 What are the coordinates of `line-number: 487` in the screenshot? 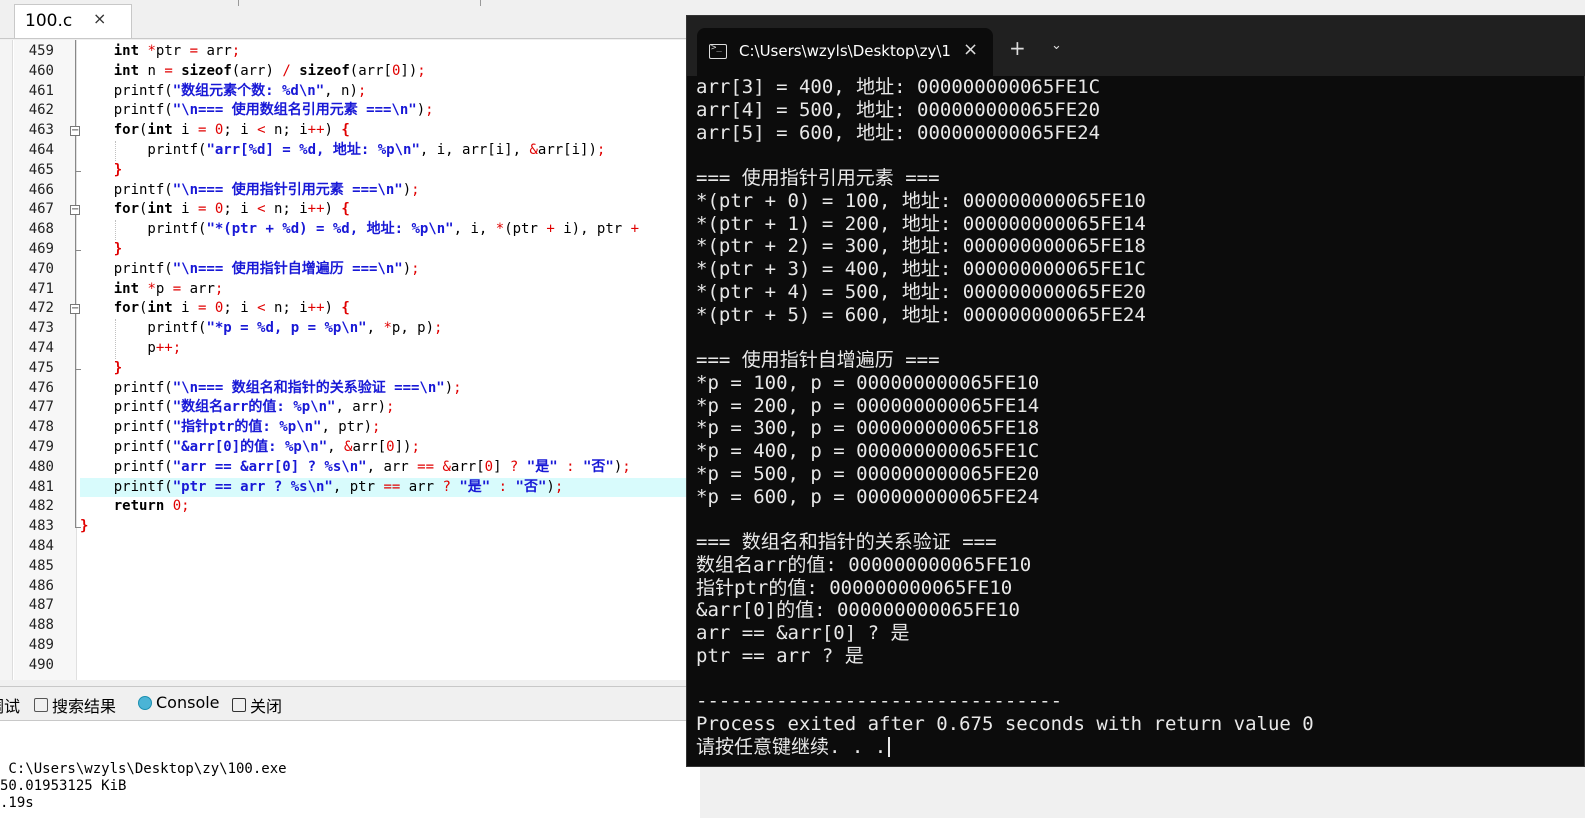 It's located at (41, 605).